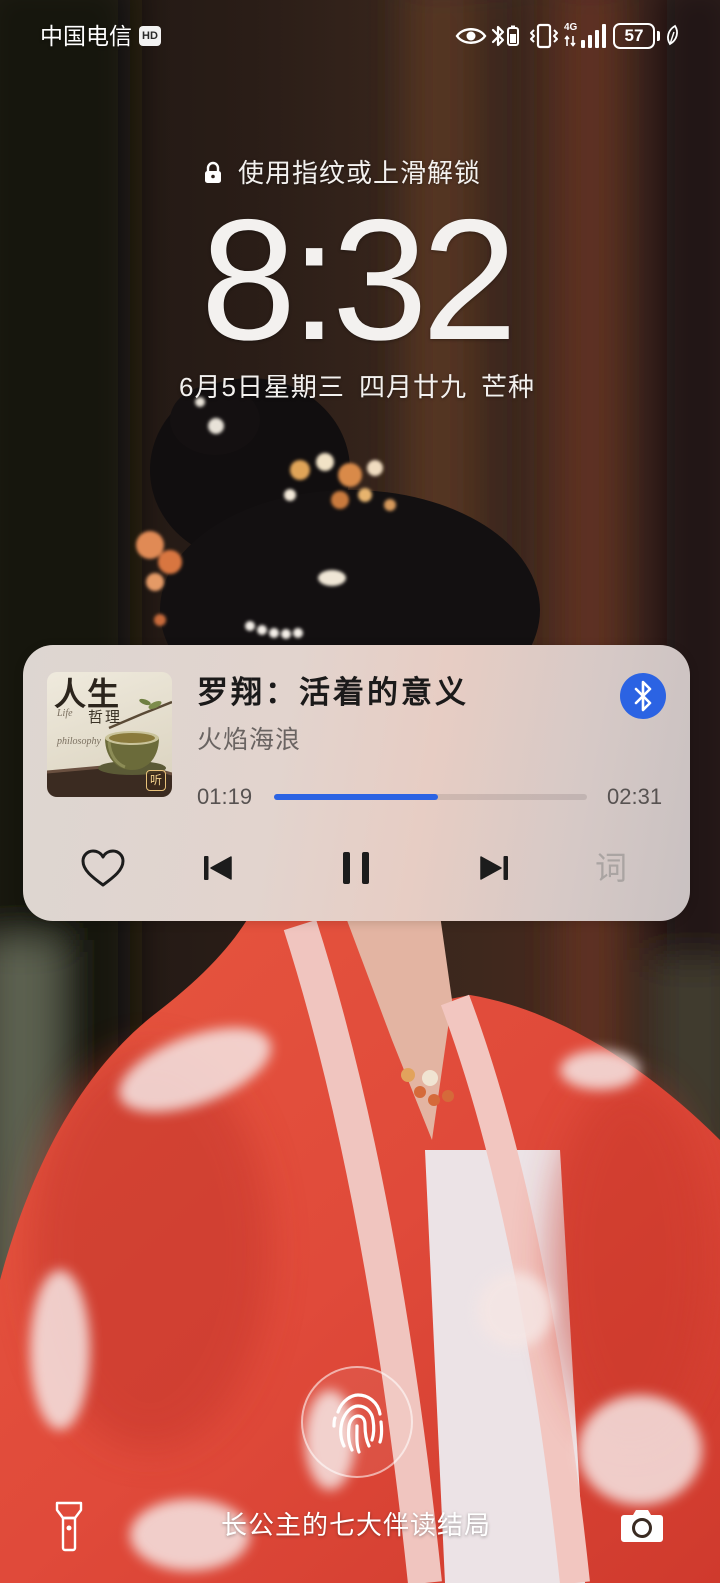 This screenshot has width=720, height=1583. What do you see at coordinates (150, 36) in the screenshot?
I see `hd-voice-badge: HD` at bounding box center [150, 36].